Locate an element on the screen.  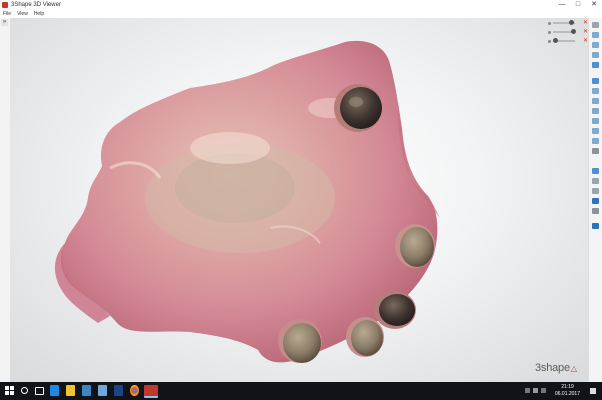
tray-network-icon is located at coordinates (527, 390).